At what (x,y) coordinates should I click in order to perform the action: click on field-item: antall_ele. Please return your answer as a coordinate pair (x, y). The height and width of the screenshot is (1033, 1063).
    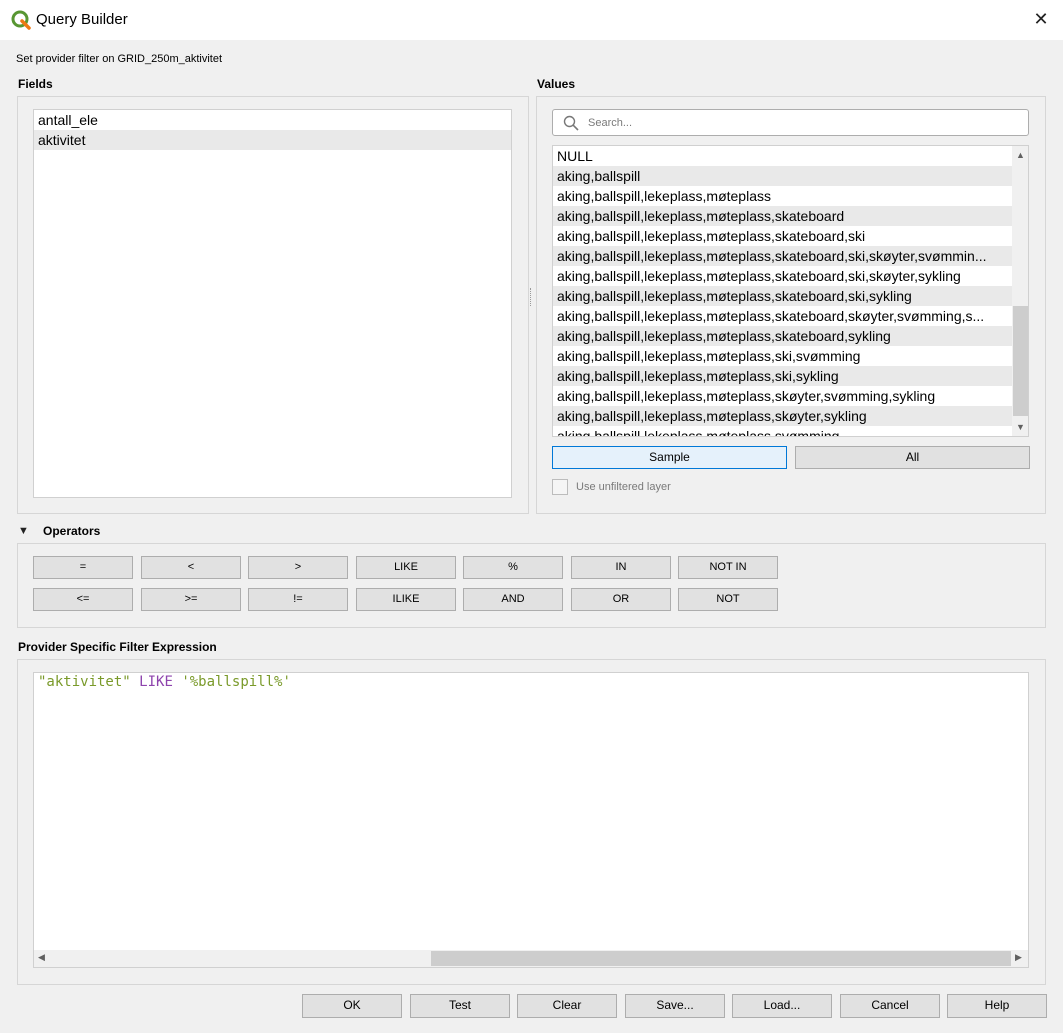
    Looking at the image, I should click on (272, 120).